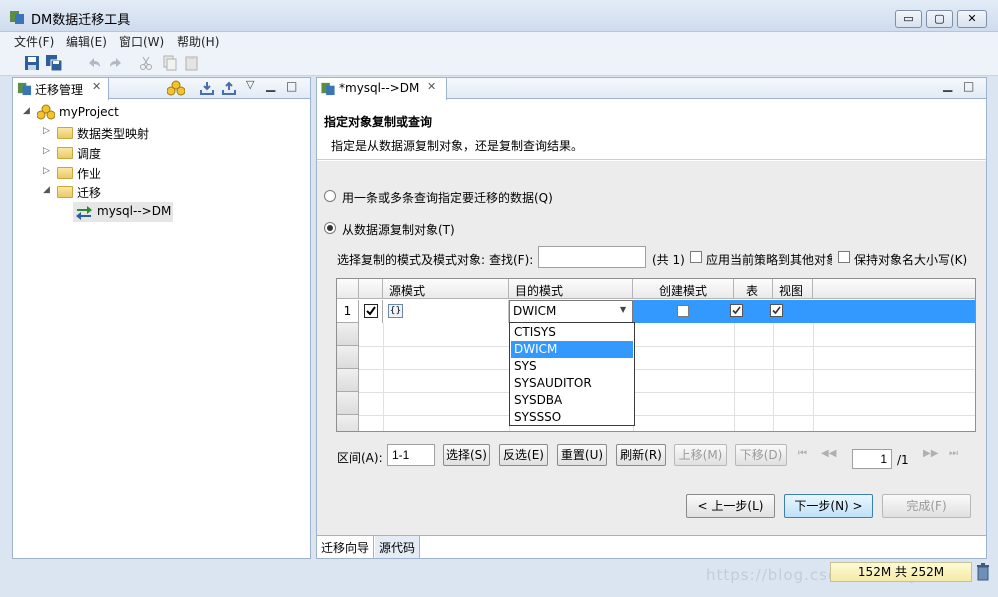 The height and width of the screenshot is (597, 998). I want to click on tree-label: mysql-->DM, so click(134, 211).